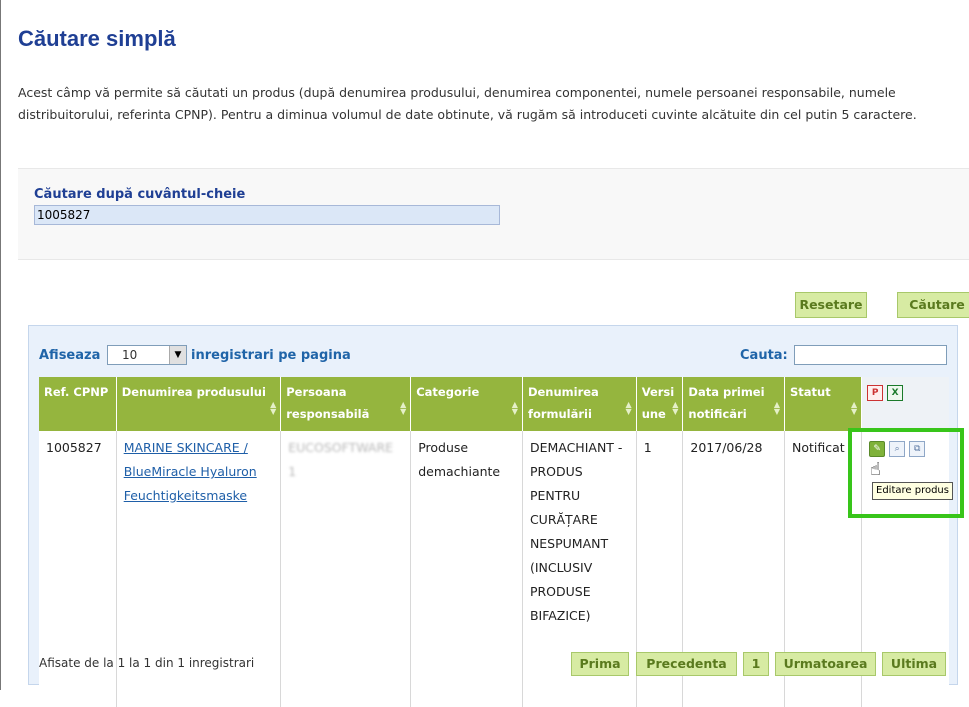  I want to click on chevron-down-icon: ▼, so click(177, 355).